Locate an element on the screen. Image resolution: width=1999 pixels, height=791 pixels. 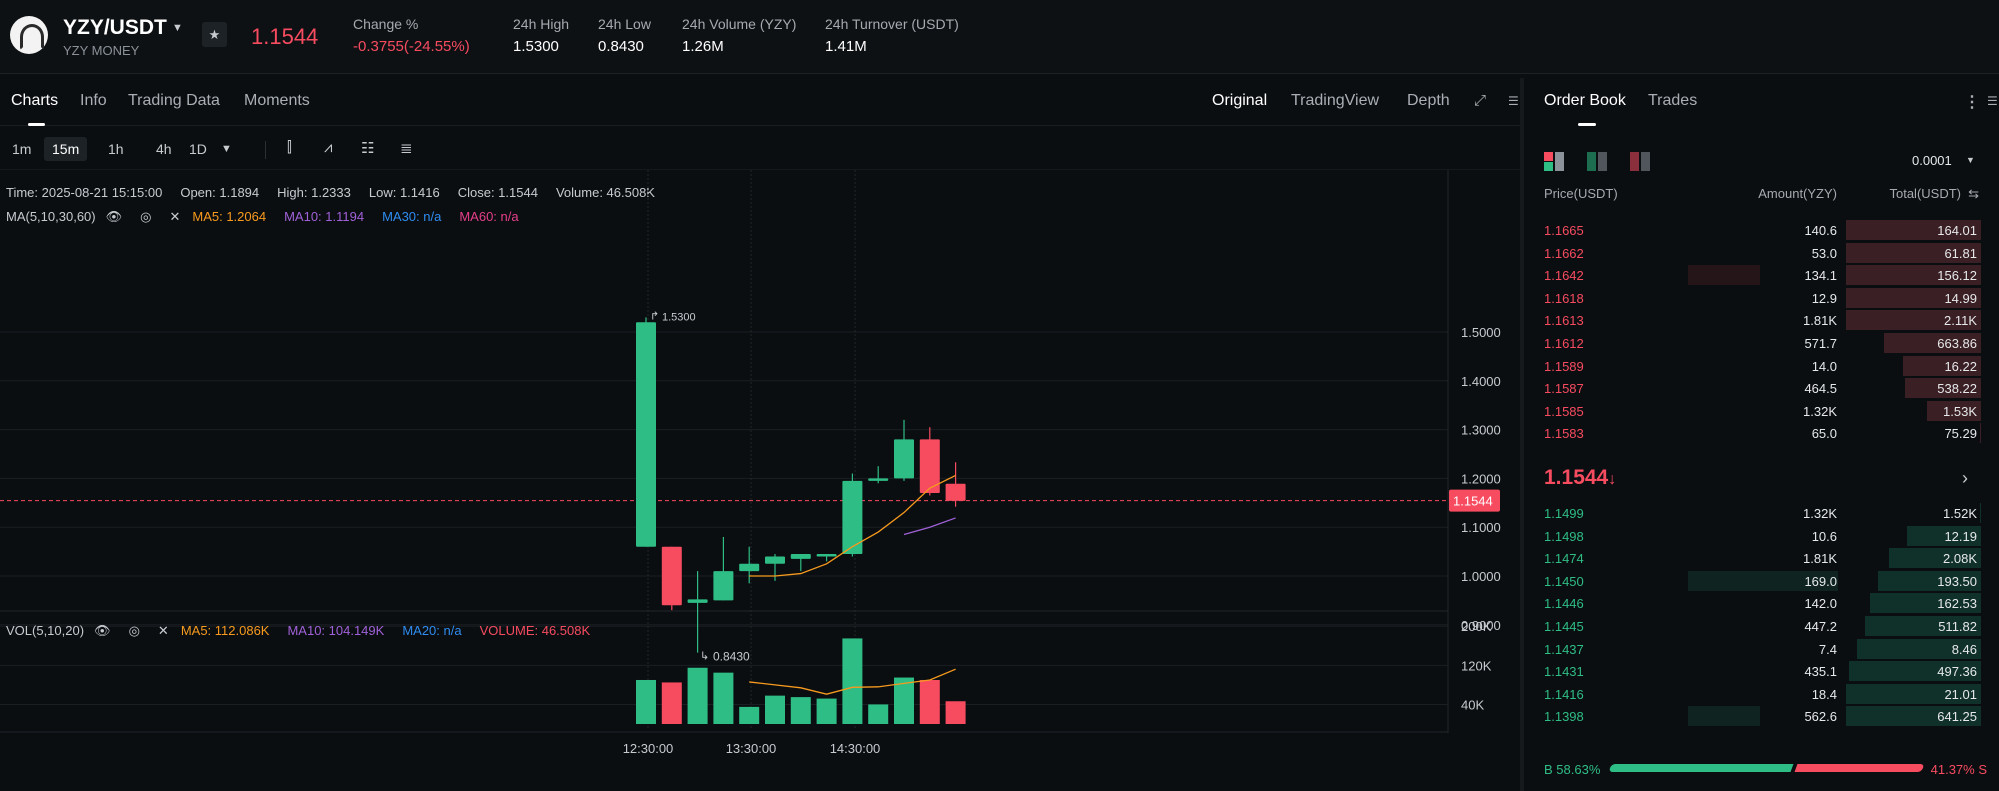
bid-row: 1.1450 169.0 193.50 is located at coordinates (1761, 581).